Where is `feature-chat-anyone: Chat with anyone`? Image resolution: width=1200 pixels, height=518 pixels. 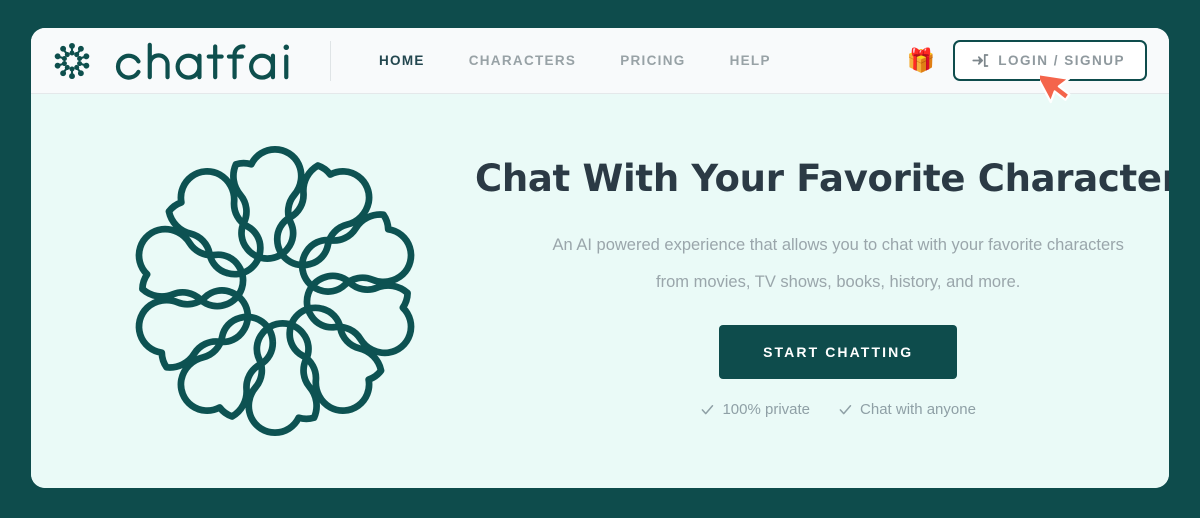 feature-chat-anyone: Chat with anyone is located at coordinates (907, 409).